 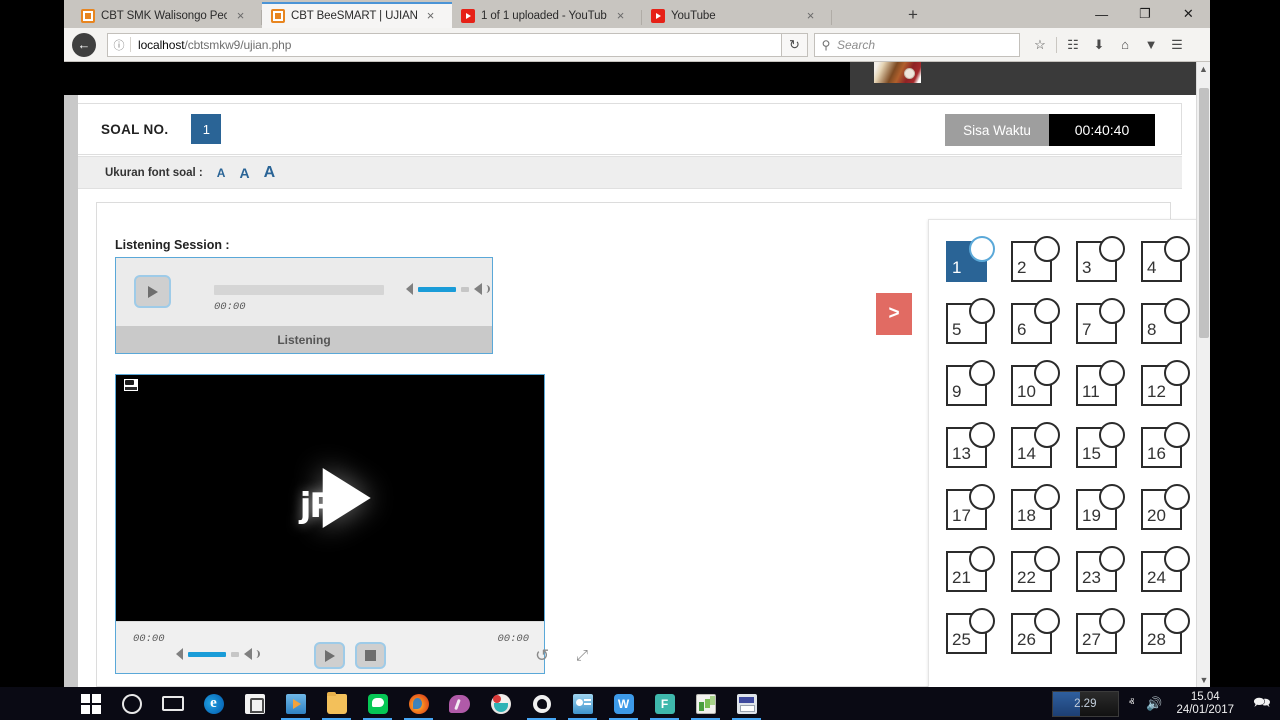 What do you see at coordinates (1205, 704) in the screenshot?
I see `taskbar-clock: 15.04 24/01/2017` at bounding box center [1205, 704].